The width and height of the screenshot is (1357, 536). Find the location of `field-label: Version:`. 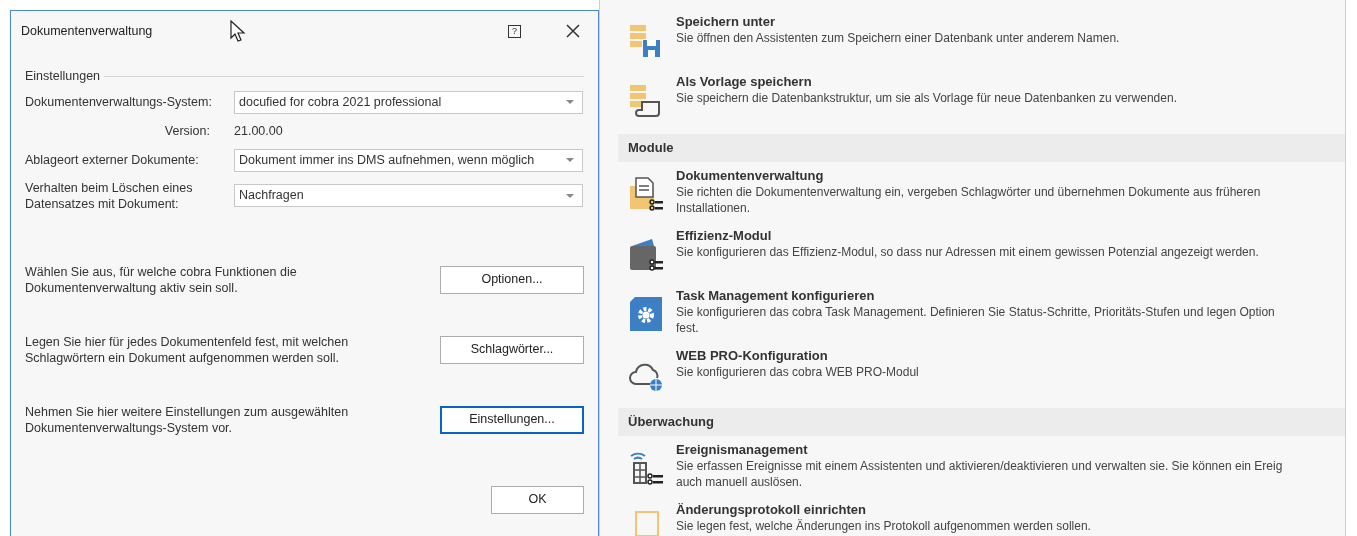

field-label: Version: is located at coordinates (186, 131).